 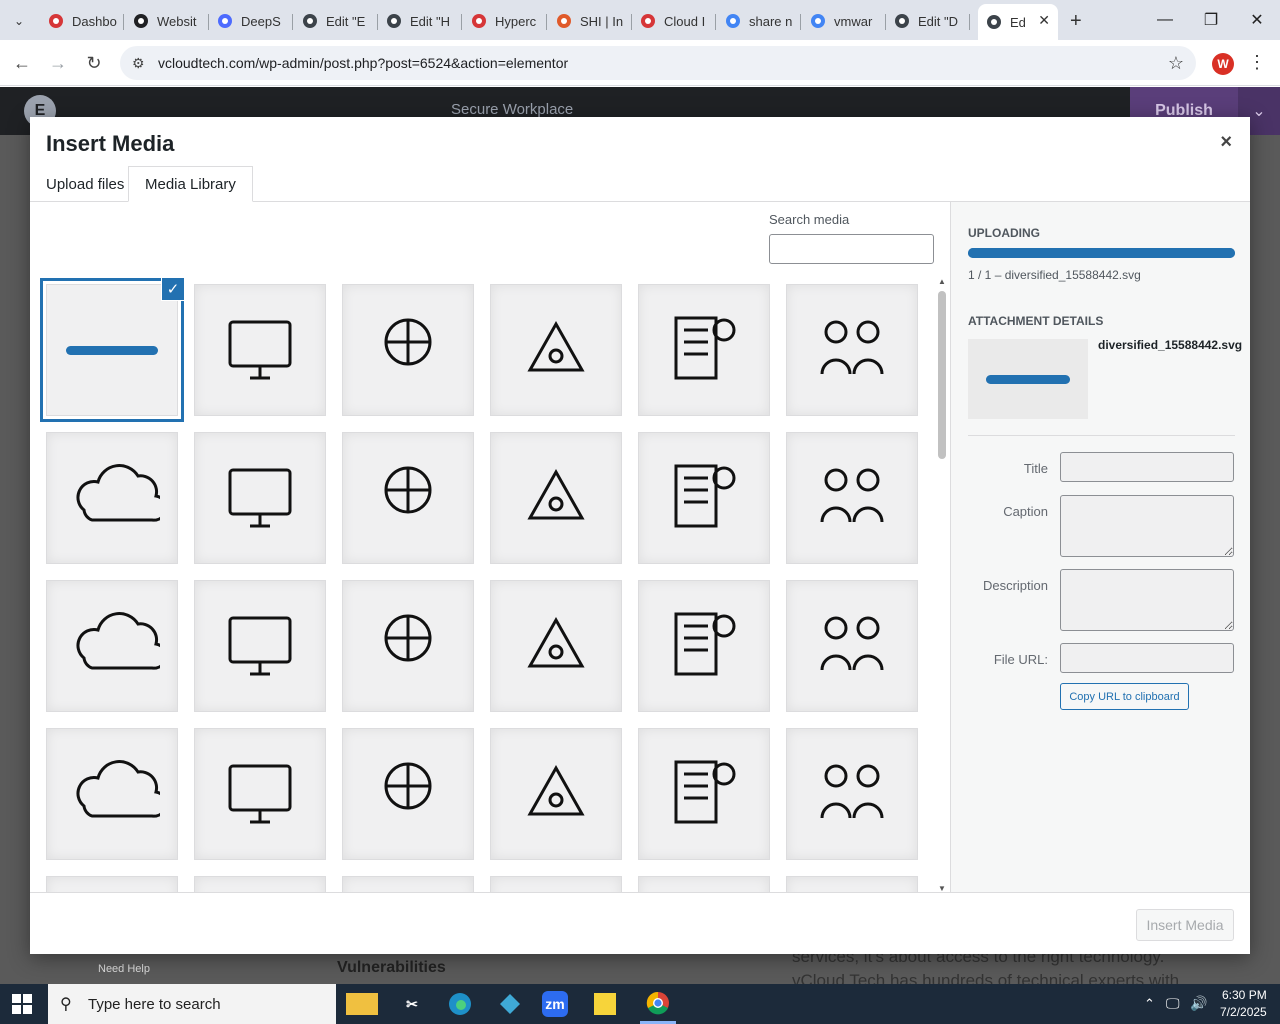 What do you see at coordinates (1147, 467) in the screenshot?
I see `title-field` at bounding box center [1147, 467].